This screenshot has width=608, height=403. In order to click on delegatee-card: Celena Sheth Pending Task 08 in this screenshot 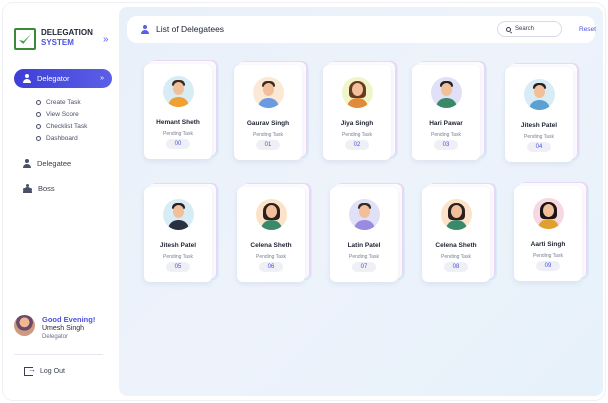, I will do `click(458, 233)`.